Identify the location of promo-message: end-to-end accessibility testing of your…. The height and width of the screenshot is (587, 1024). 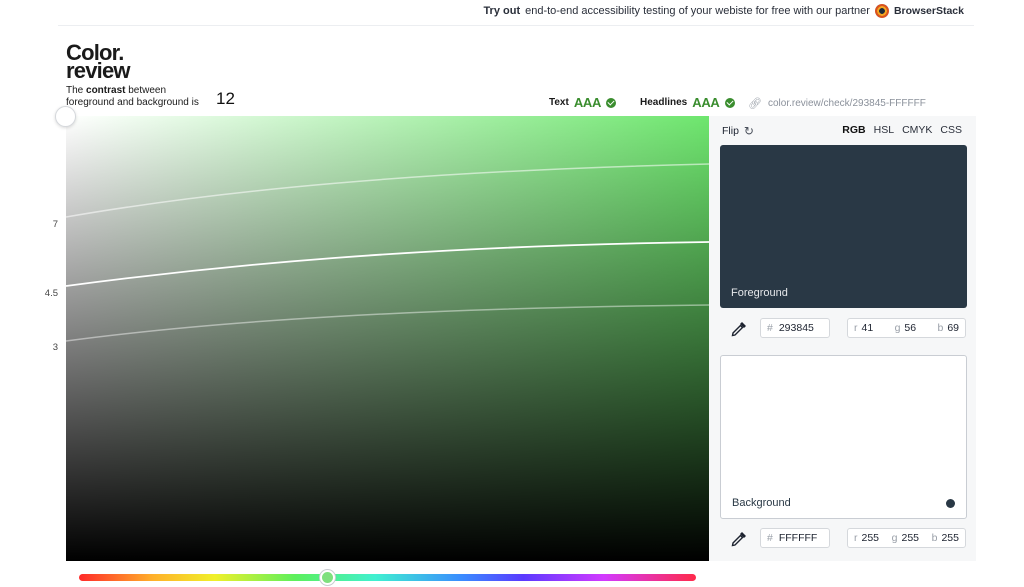
(697, 11).